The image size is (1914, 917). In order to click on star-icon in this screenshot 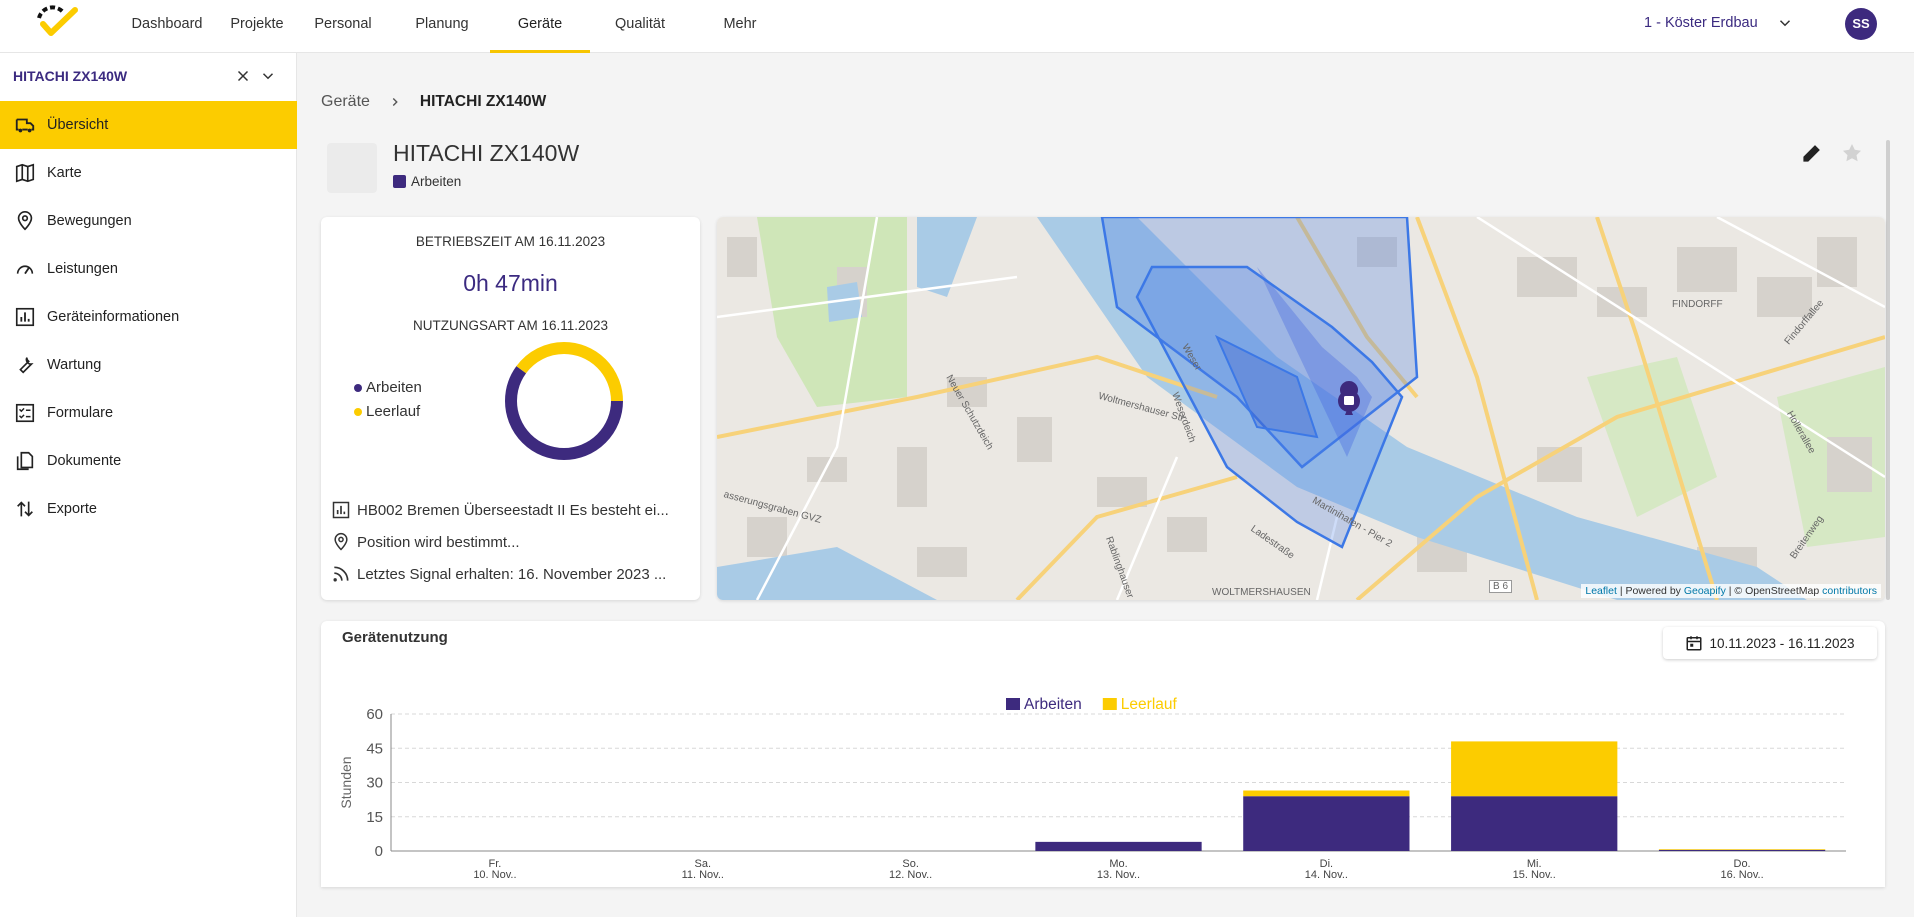, I will do `click(1852, 153)`.